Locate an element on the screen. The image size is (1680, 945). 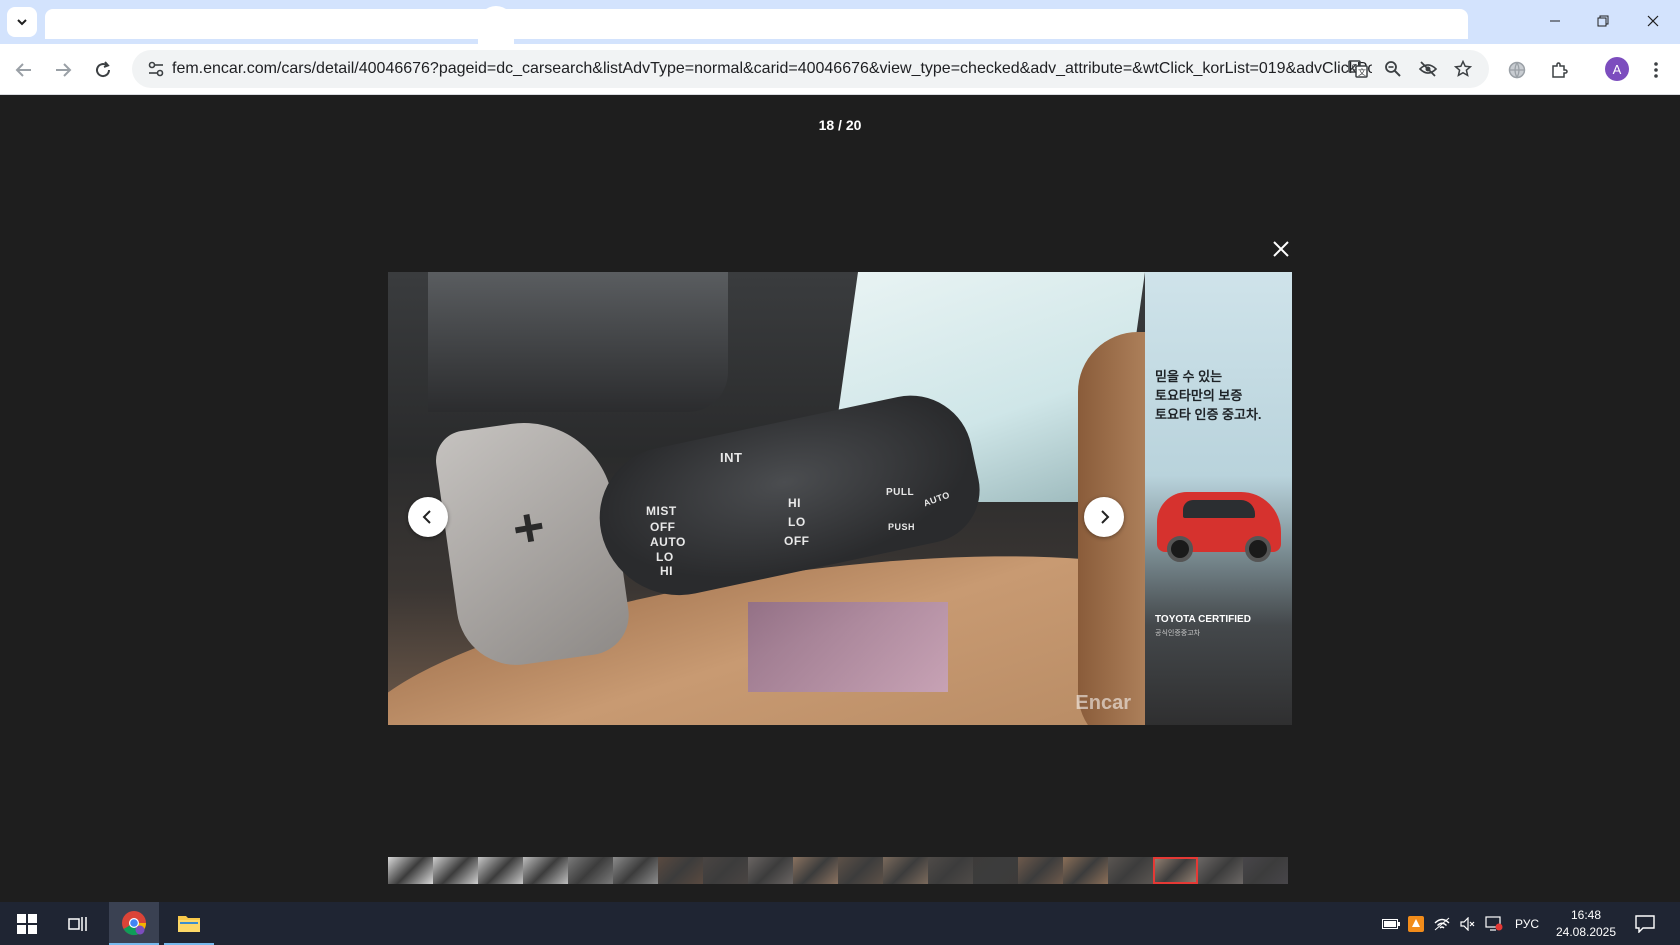
eye-off-icon is located at coordinates (1428, 69).